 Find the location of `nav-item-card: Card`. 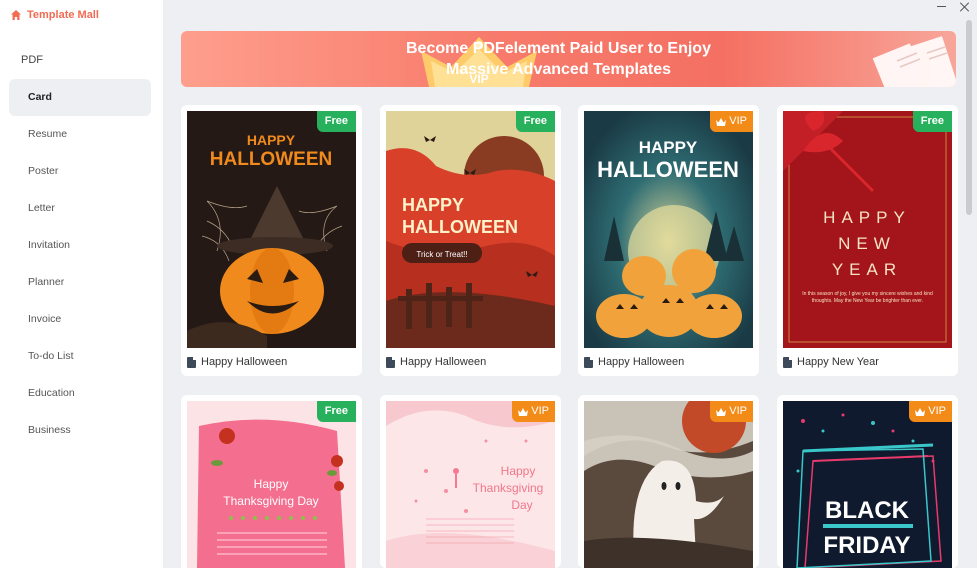

nav-item-card: Card is located at coordinates (80, 97).